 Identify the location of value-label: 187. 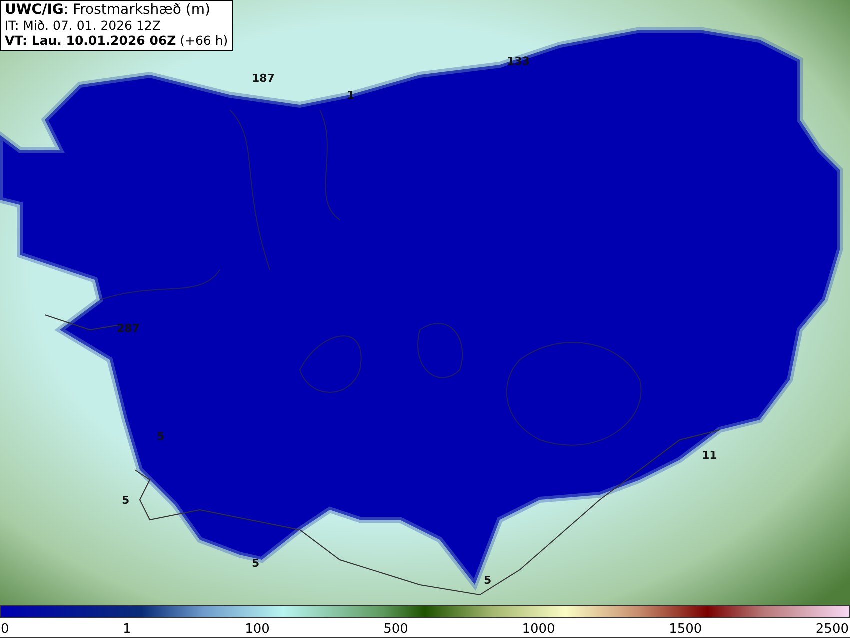
(263, 79).